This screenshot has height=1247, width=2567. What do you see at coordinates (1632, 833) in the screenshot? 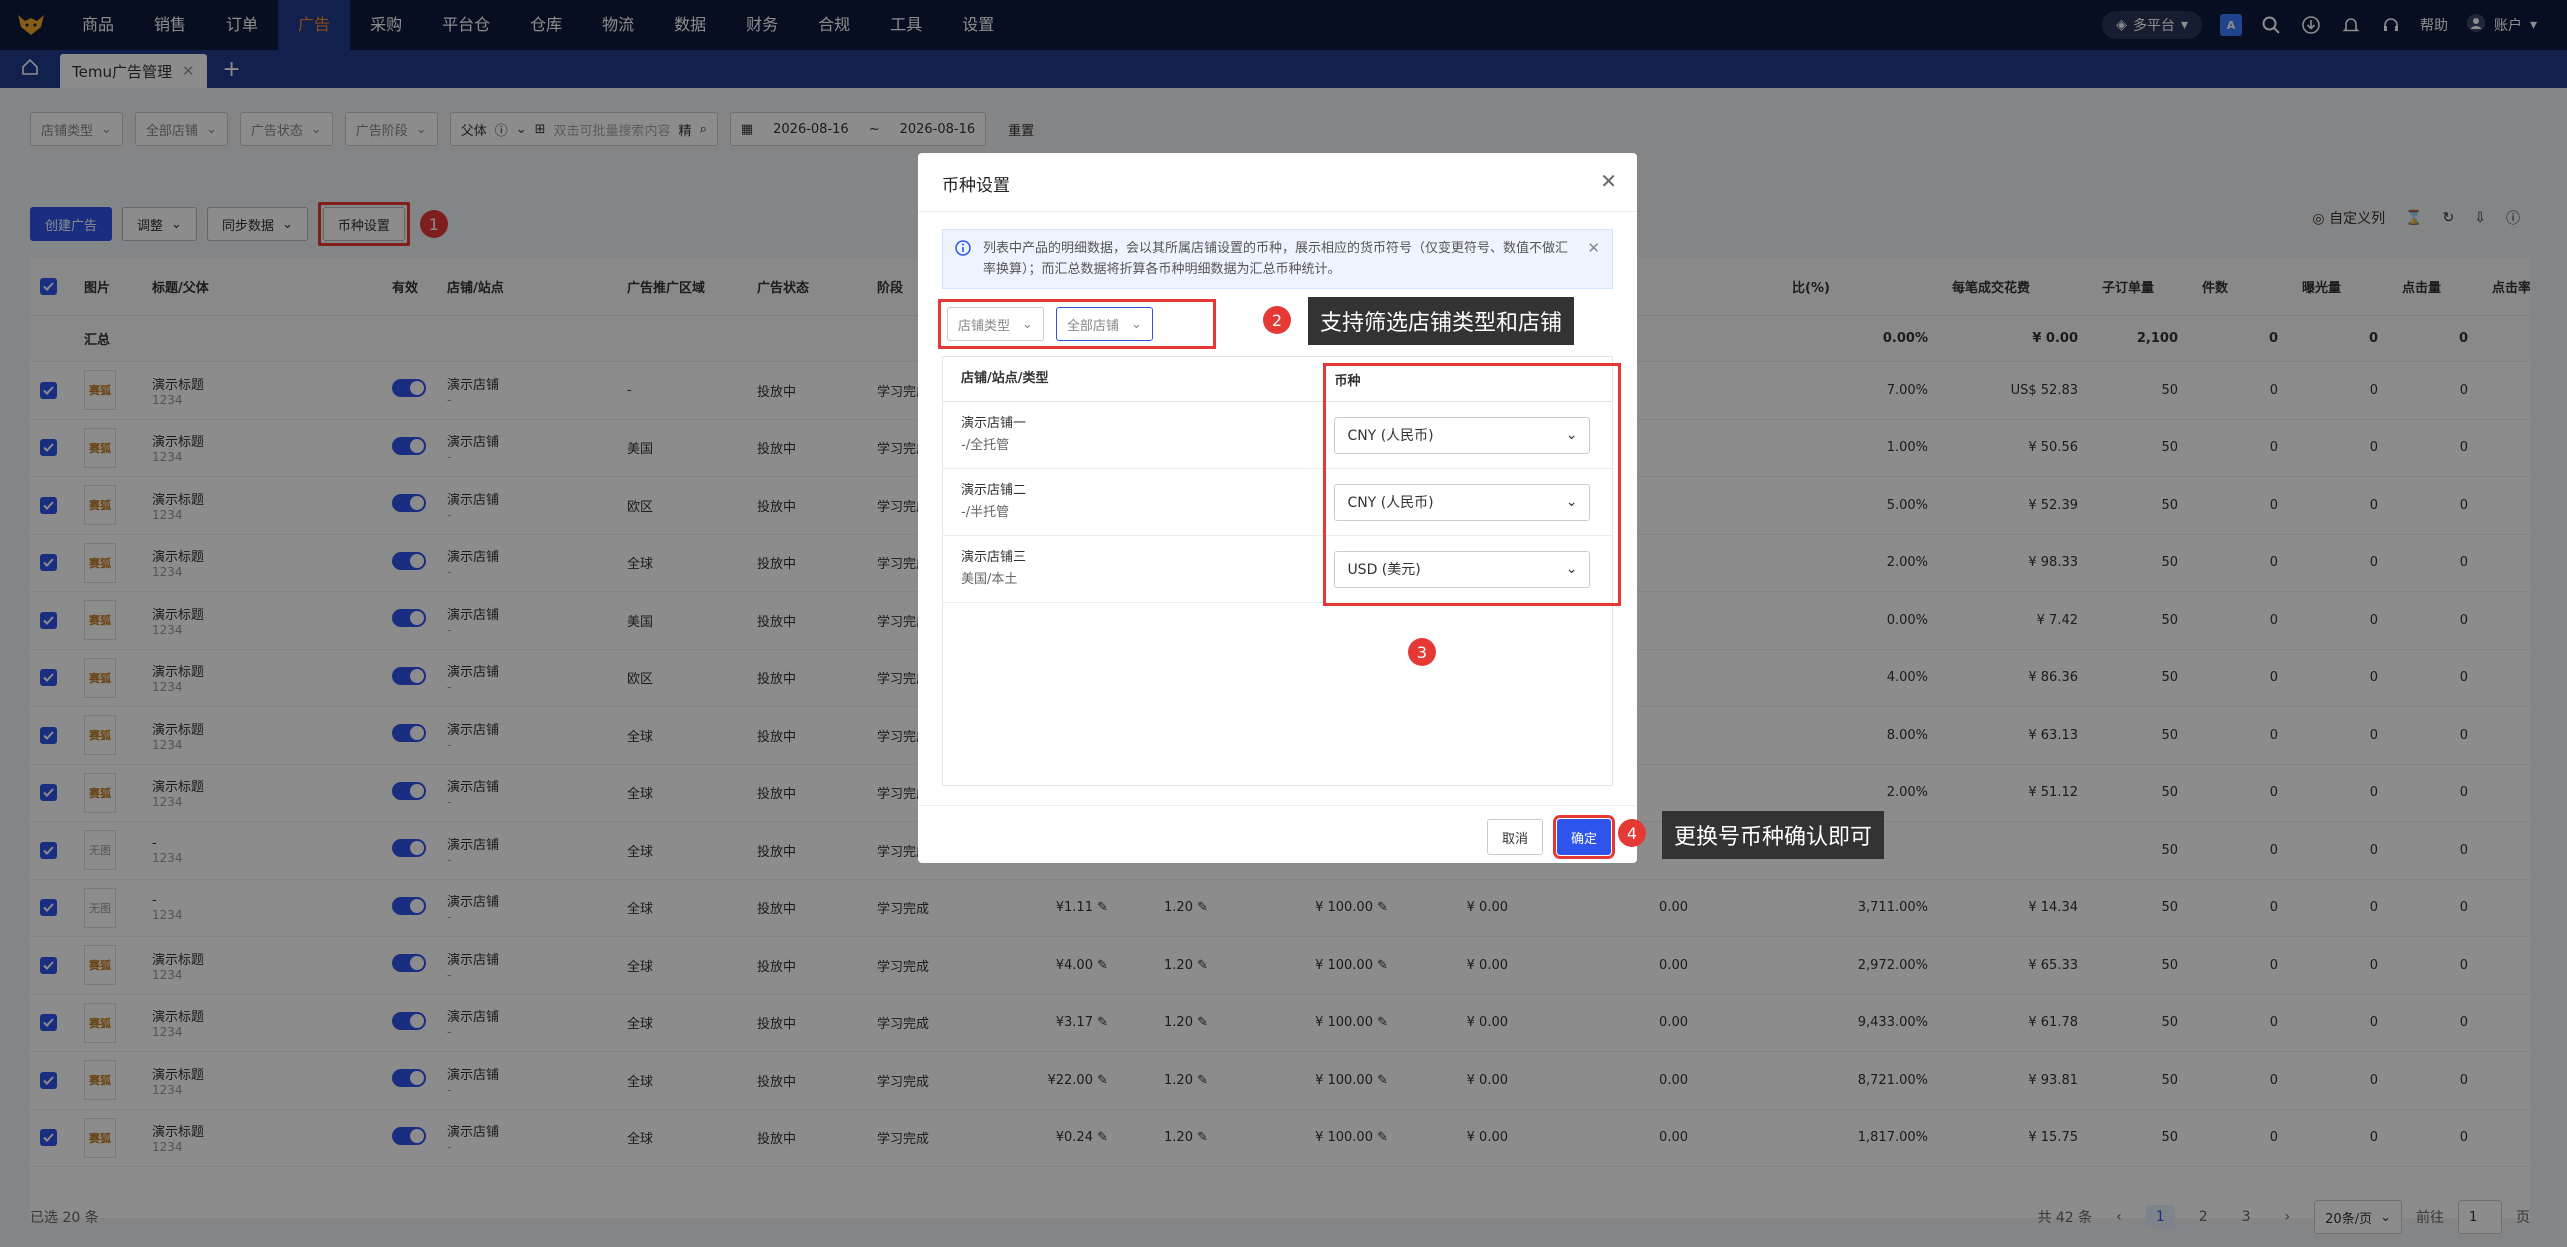
I see `step-badge-4: 4` at bounding box center [1632, 833].